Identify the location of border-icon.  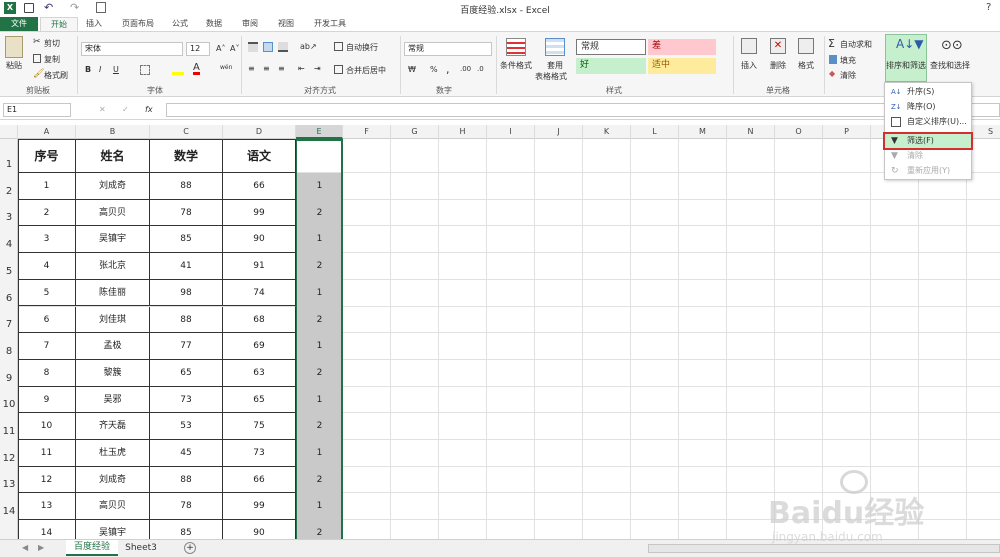
(145, 70).